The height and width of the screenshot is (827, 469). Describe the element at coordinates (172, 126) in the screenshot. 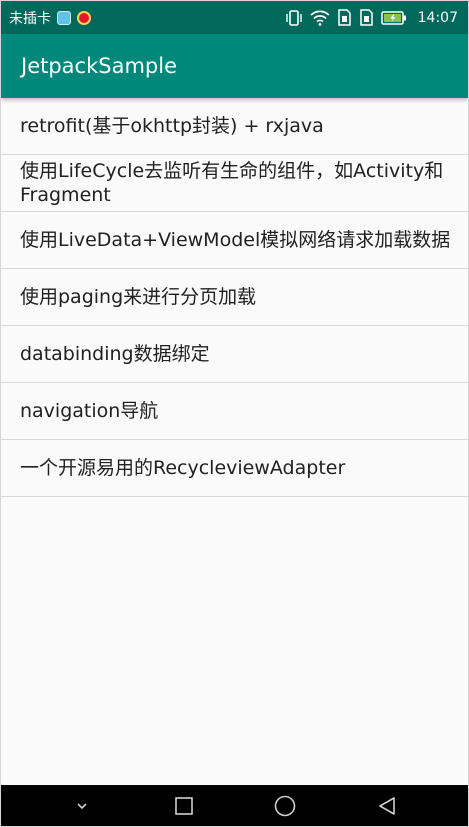

I see `list-item-label: retrofit(基于okhttp封装) + rxjava` at that location.